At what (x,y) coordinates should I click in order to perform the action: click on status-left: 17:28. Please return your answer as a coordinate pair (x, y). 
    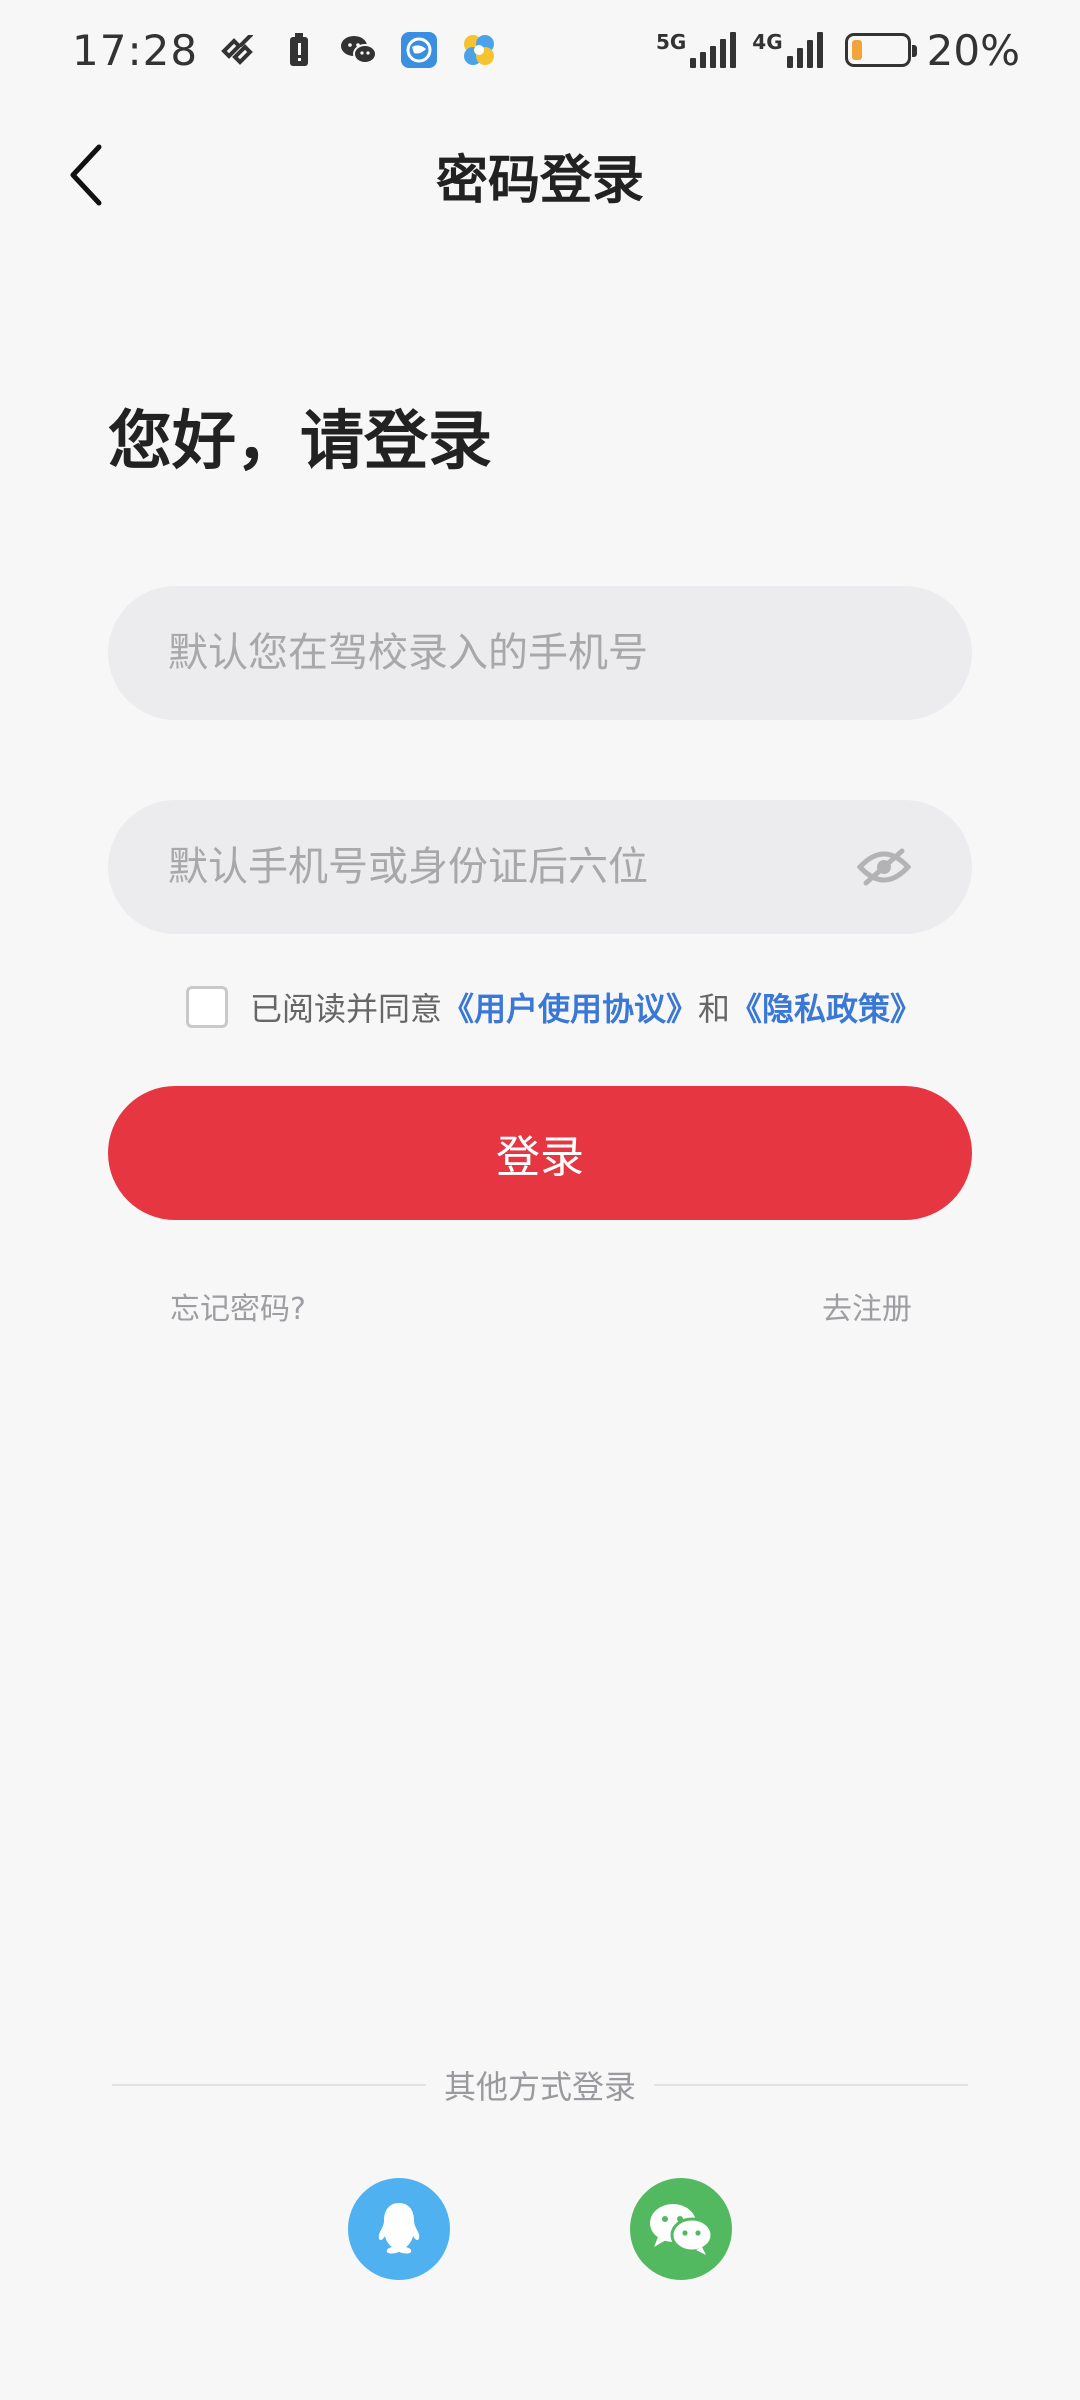
    Looking at the image, I should click on (285, 50).